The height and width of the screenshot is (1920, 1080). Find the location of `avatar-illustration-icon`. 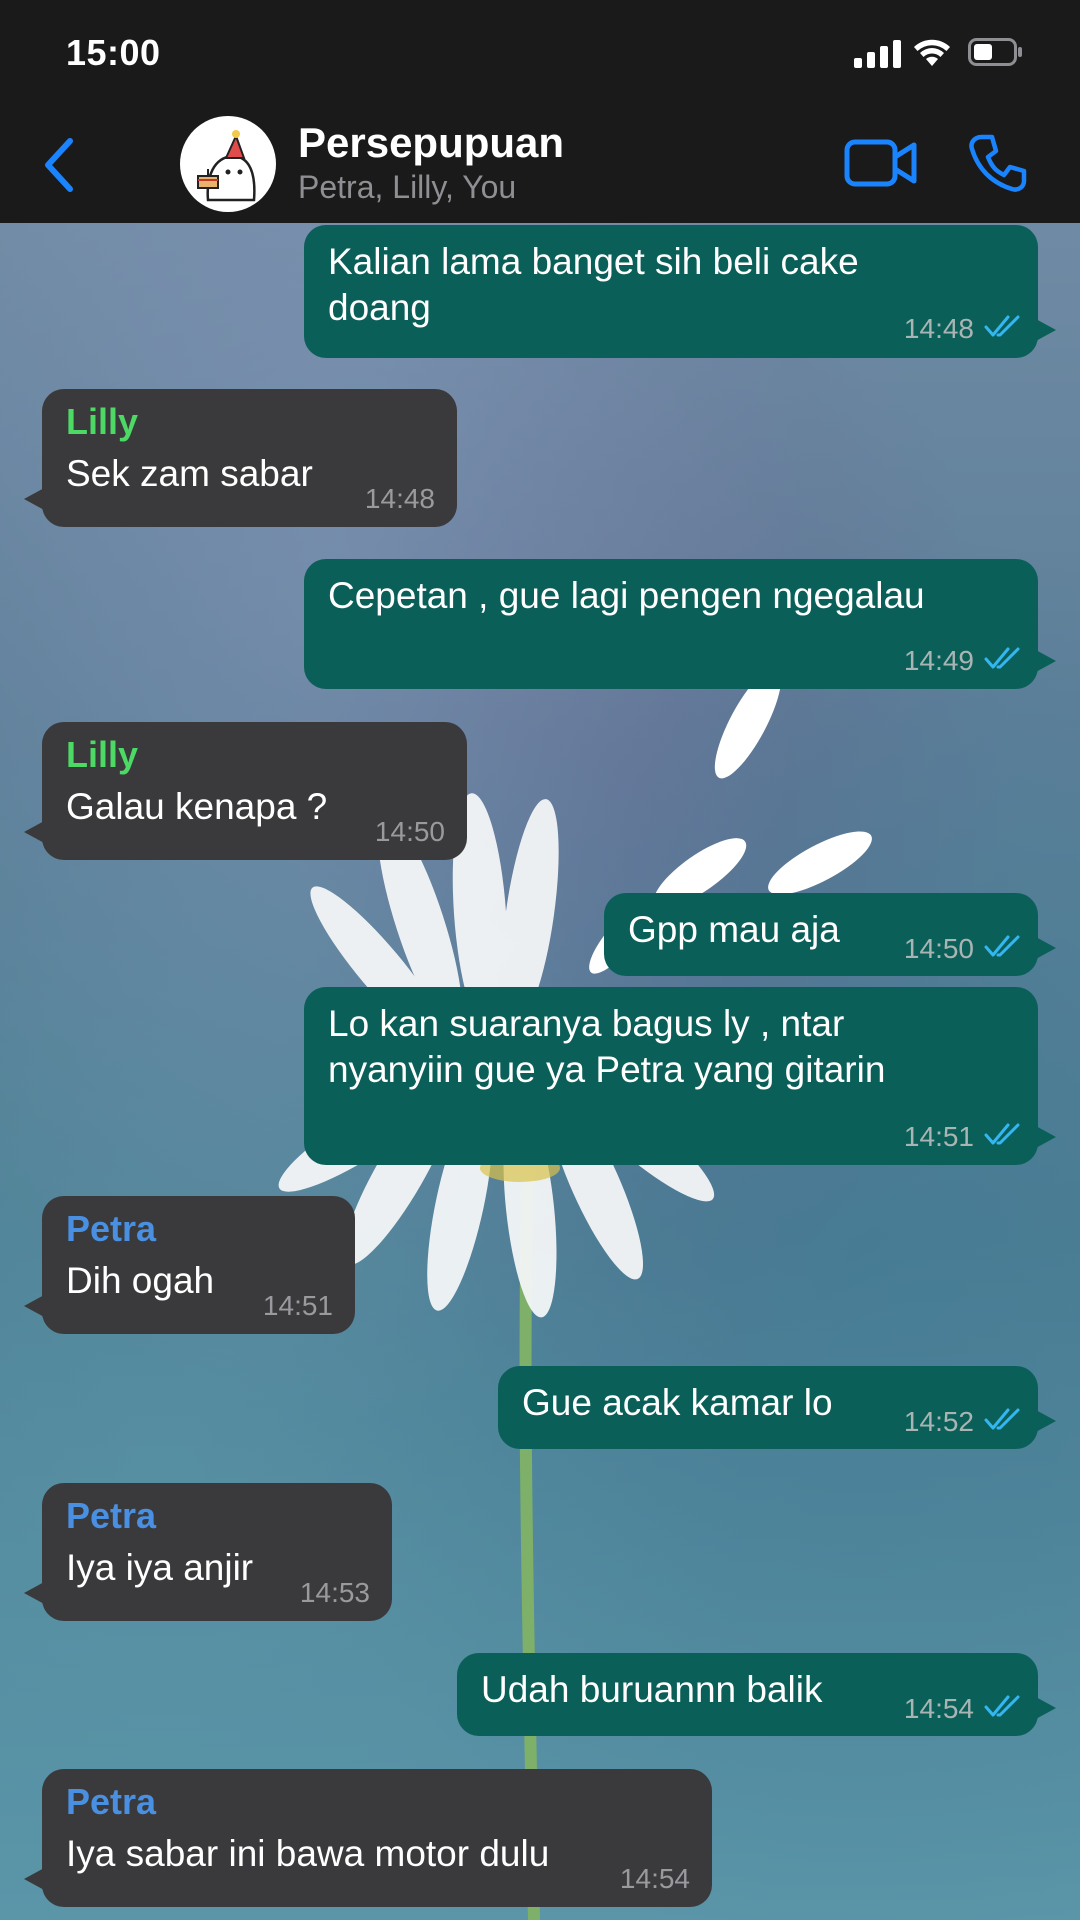

avatar-illustration-icon is located at coordinates (226, 166).